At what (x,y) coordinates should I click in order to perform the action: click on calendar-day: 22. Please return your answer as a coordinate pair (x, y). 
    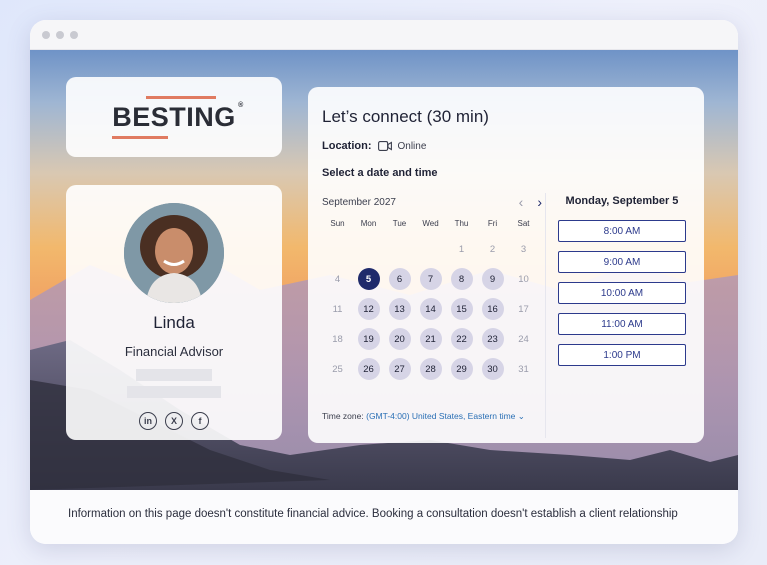
    Looking at the image, I should click on (461, 339).